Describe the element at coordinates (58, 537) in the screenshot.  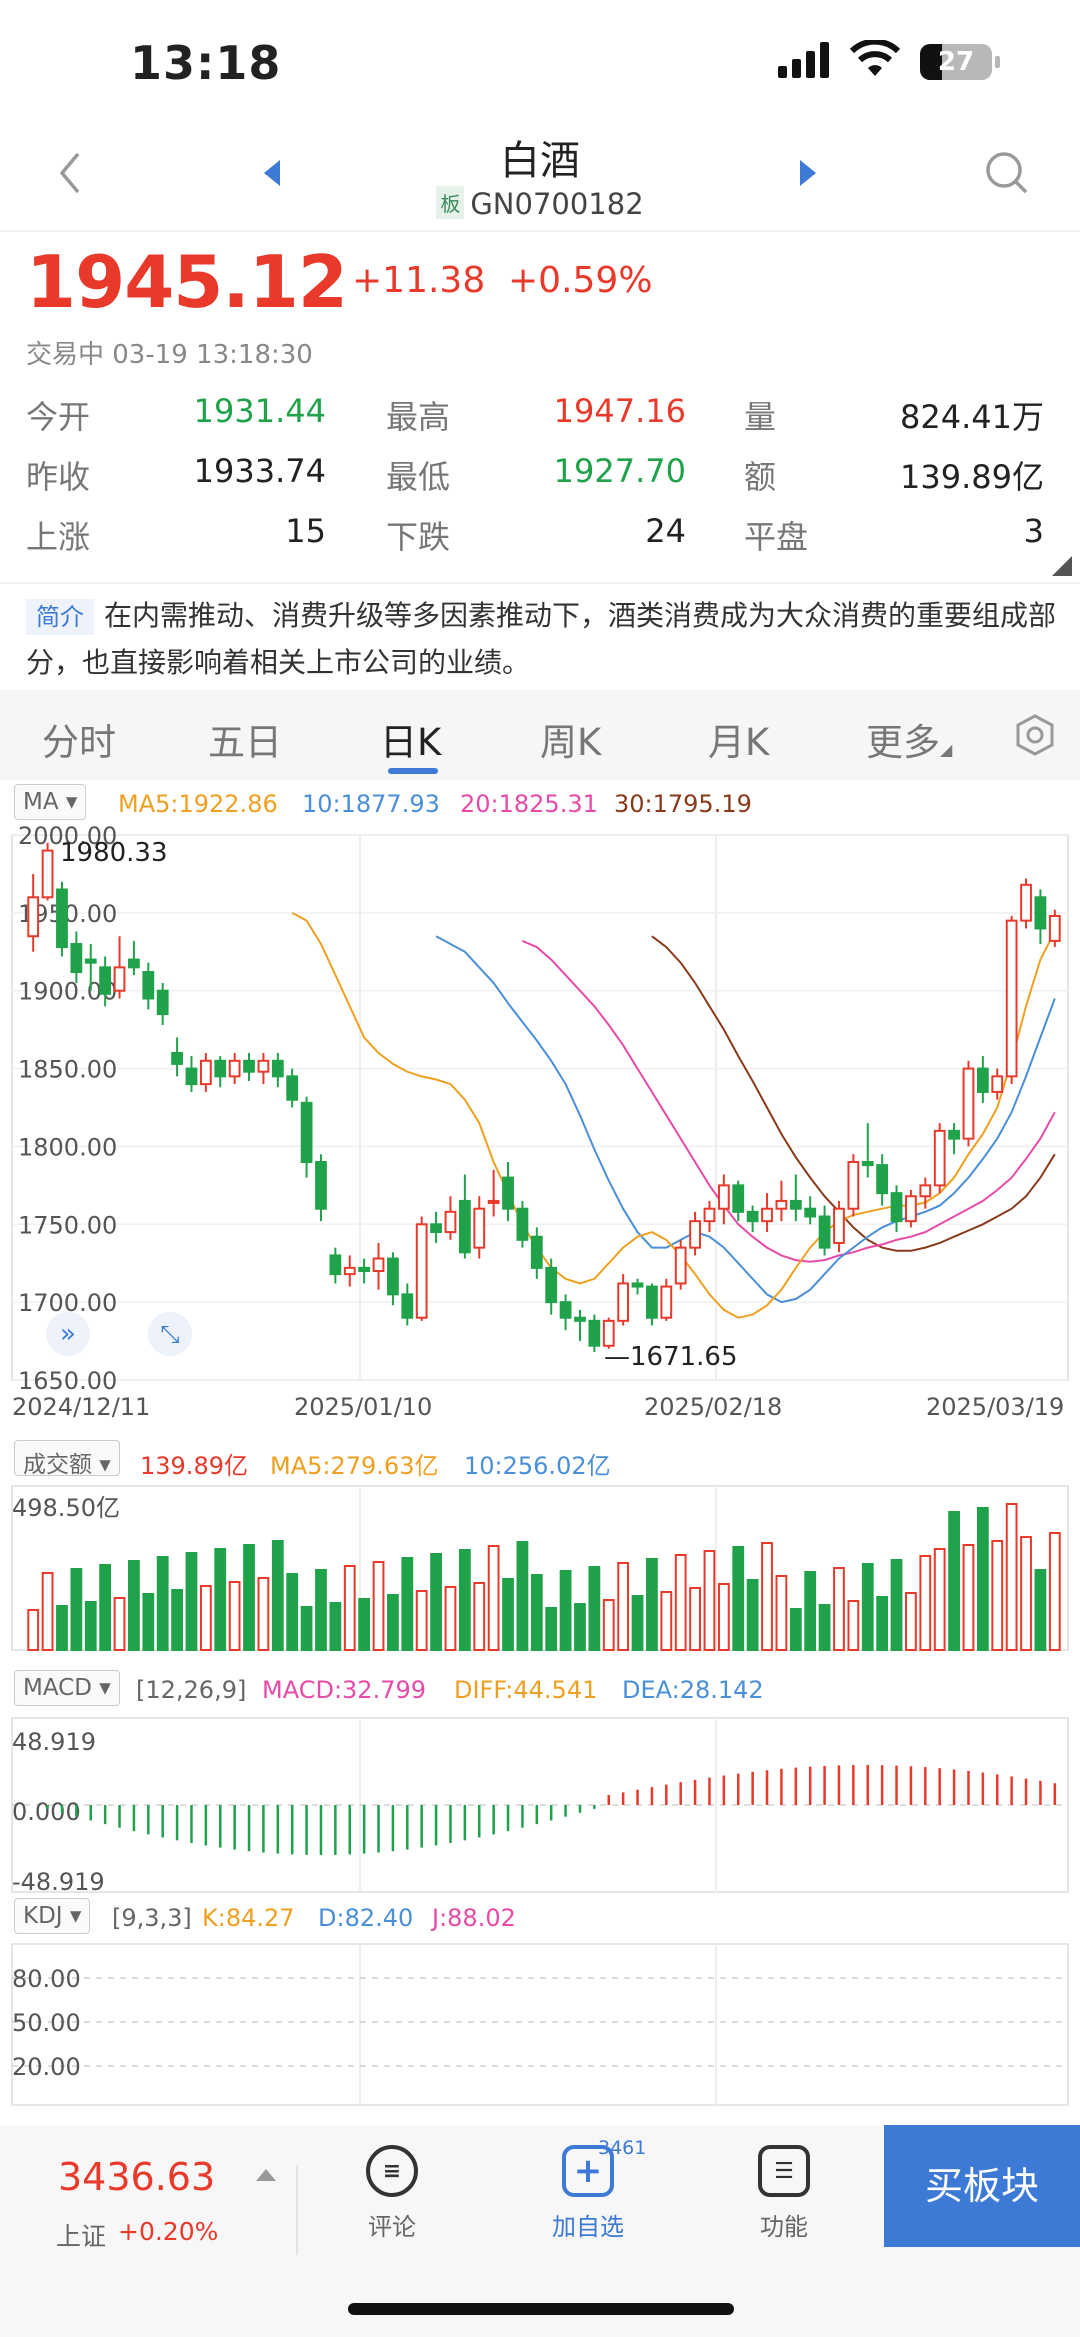
I see `stat-label: 上涨` at that location.